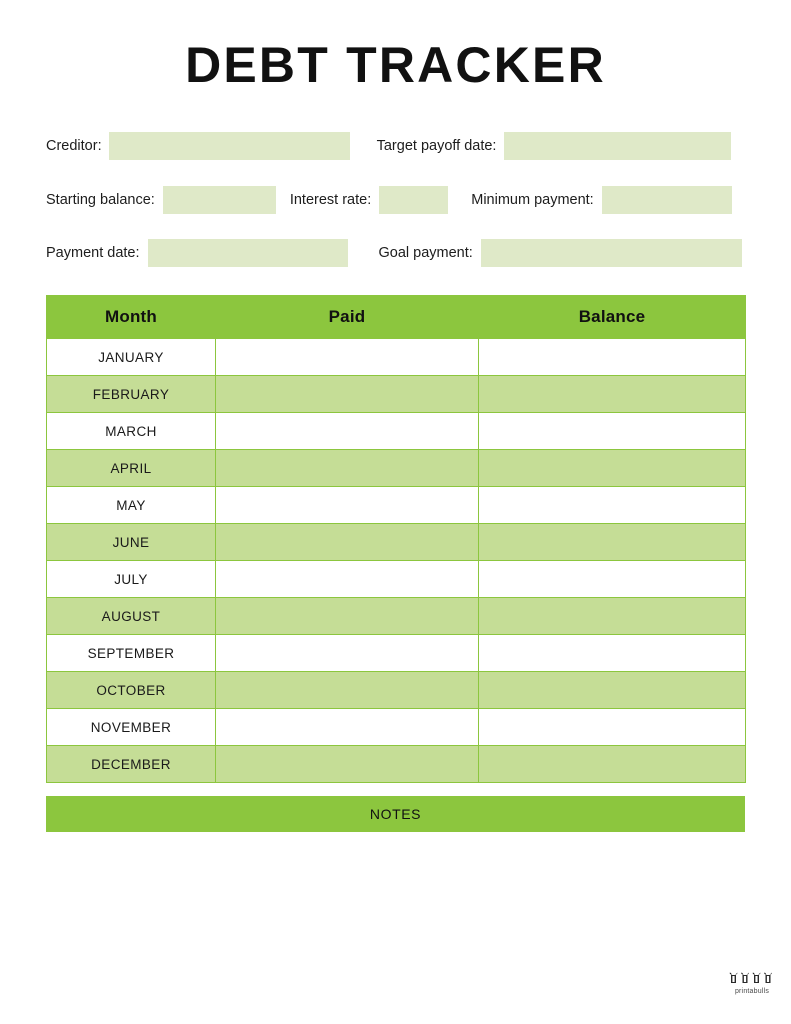 The image size is (791, 1024). Describe the element at coordinates (611, 253) in the screenshot. I see `goal-payment-input` at that location.